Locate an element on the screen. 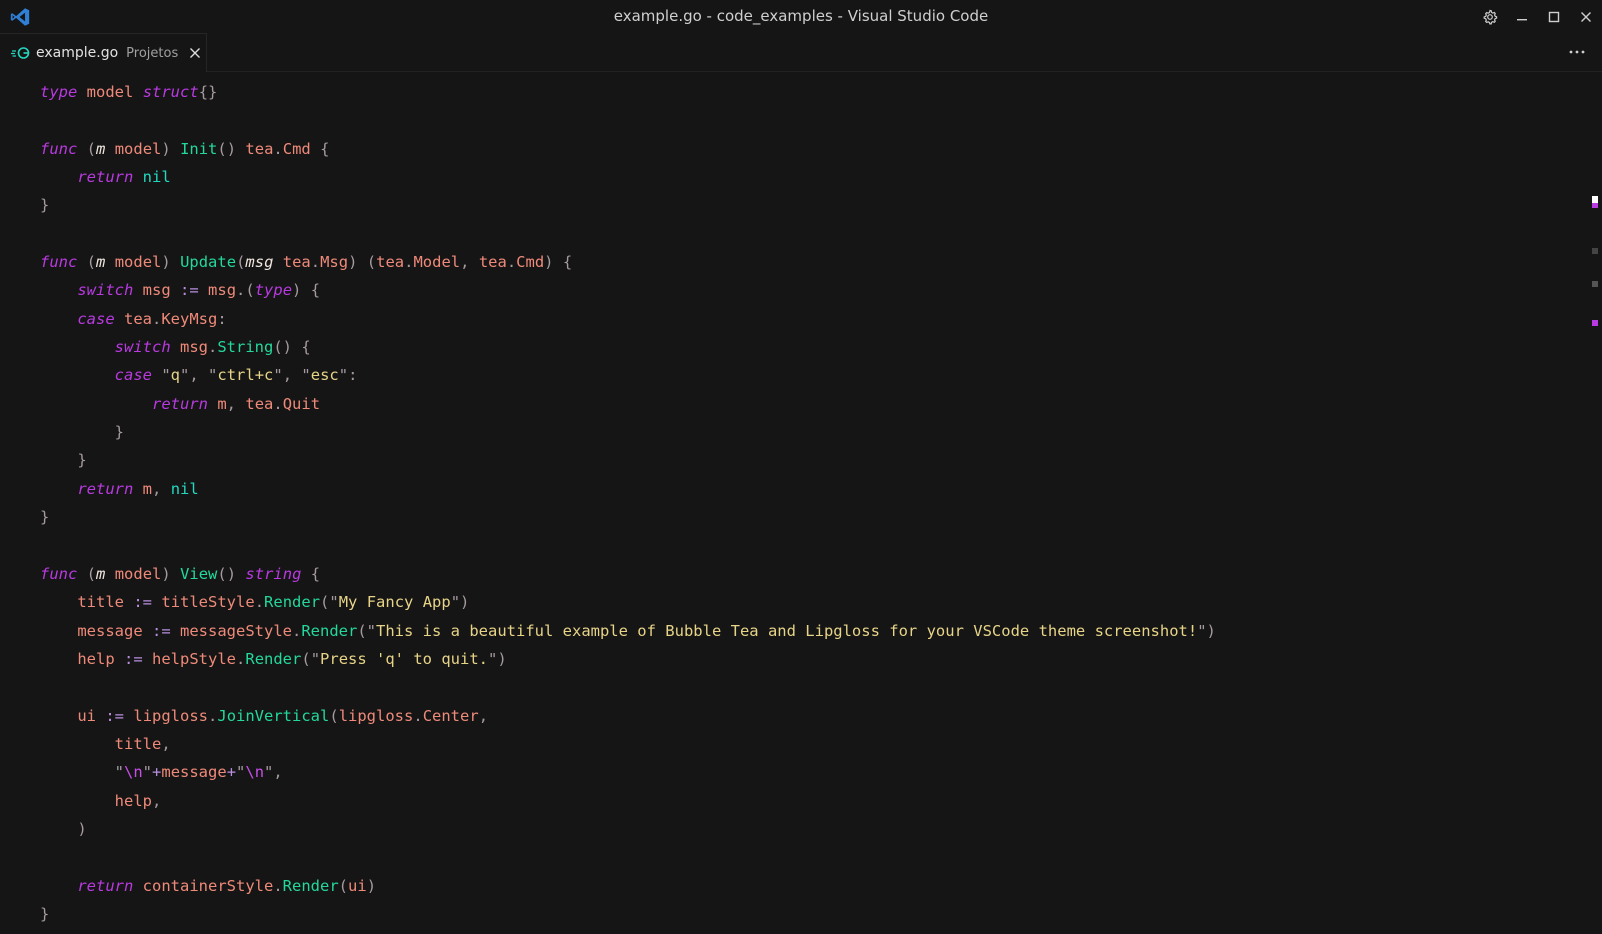 The image size is (1602, 934). code-token: Msg is located at coordinates (334, 262).